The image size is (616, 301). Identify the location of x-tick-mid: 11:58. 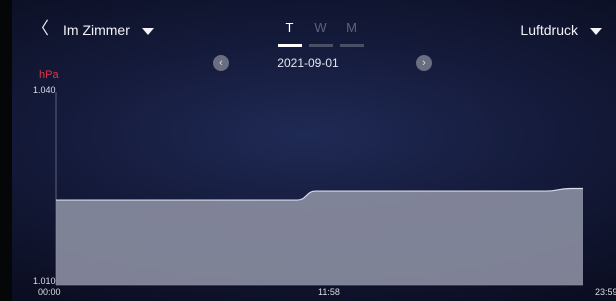
(329, 292).